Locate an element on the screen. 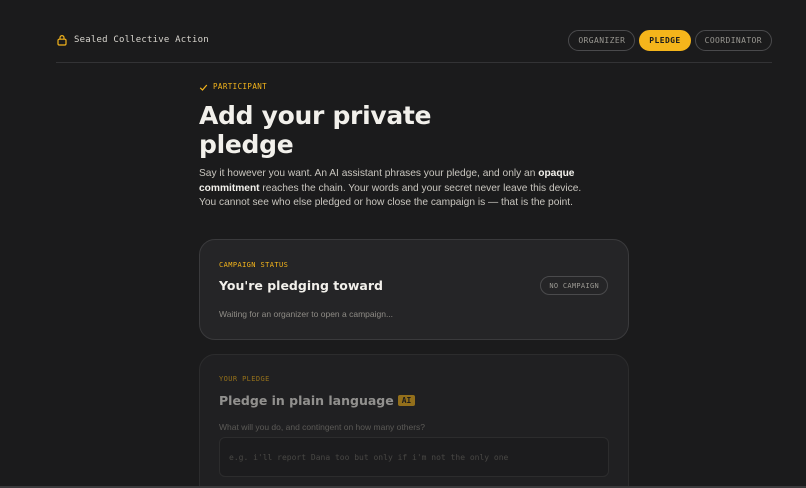 The image size is (806, 488). app-name: Sealed Collective Action is located at coordinates (141, 40).